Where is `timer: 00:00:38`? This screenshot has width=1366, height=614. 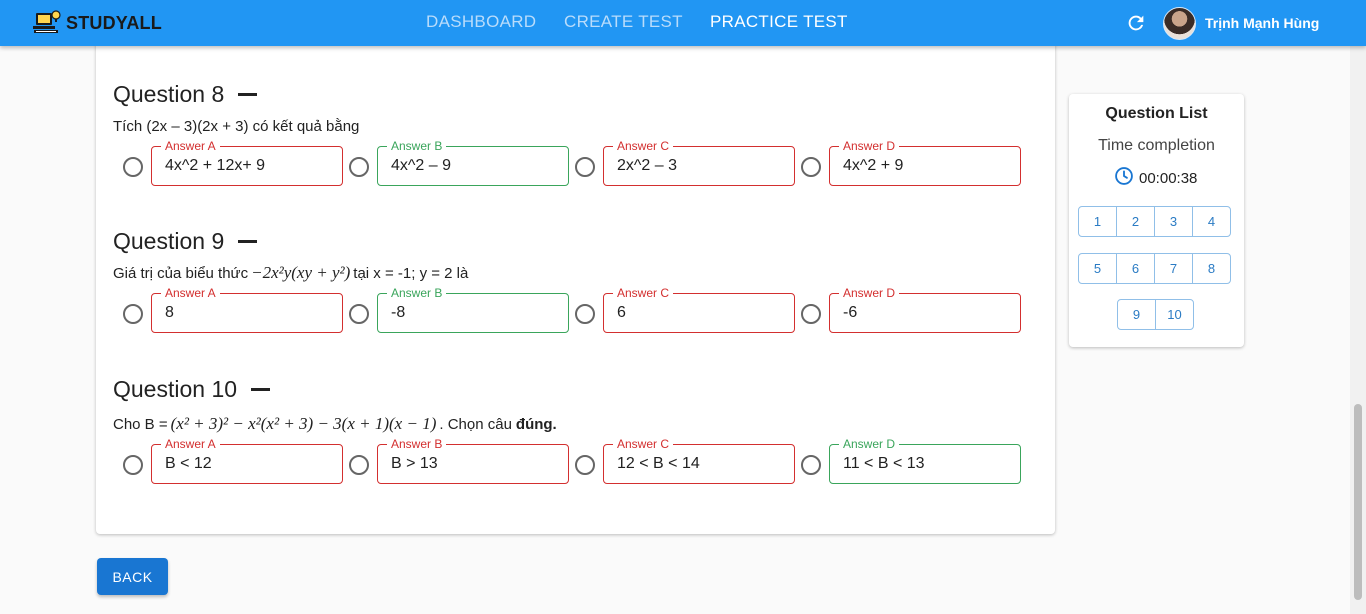
timer: 00:00:38 is located at coordinates (1155, 178).